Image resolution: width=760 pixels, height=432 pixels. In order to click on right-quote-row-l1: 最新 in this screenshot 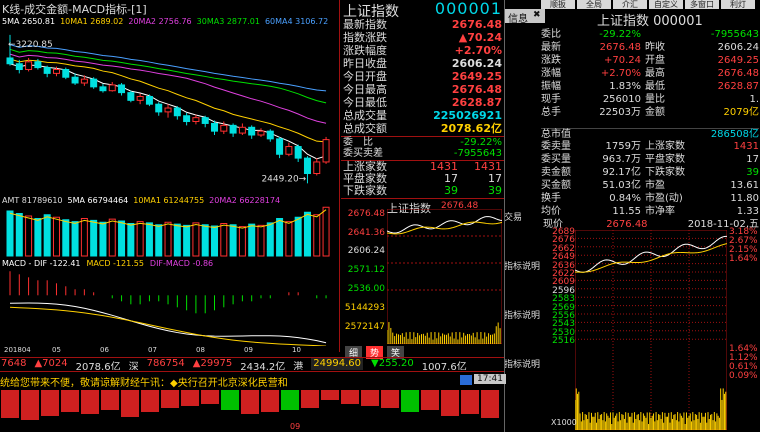, I will do `click(551, 47)`.